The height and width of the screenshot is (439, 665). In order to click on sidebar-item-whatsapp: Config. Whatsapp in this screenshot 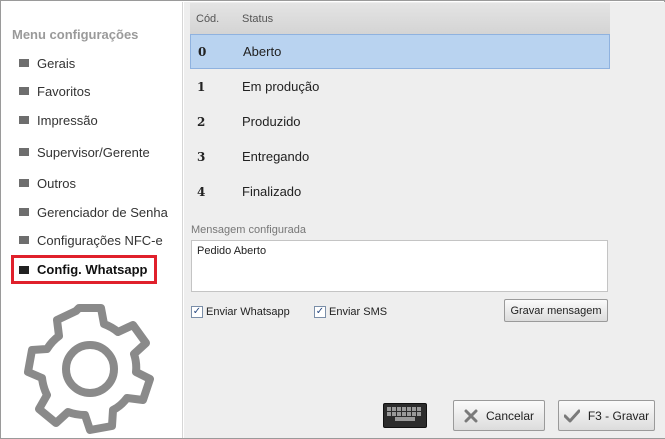, I will do `click(84, 269)`.